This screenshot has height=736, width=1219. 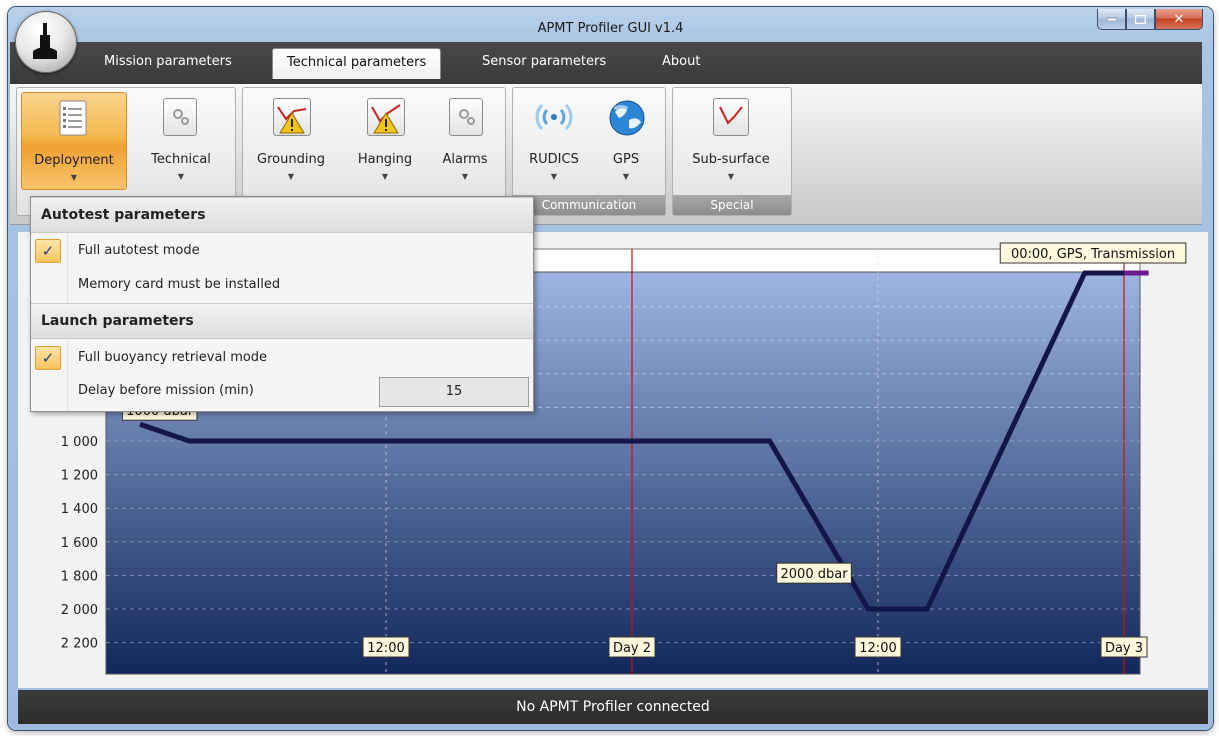 I want to click on tab-sensor-parameters: Sensor parameters, so click(x=544, y=61).